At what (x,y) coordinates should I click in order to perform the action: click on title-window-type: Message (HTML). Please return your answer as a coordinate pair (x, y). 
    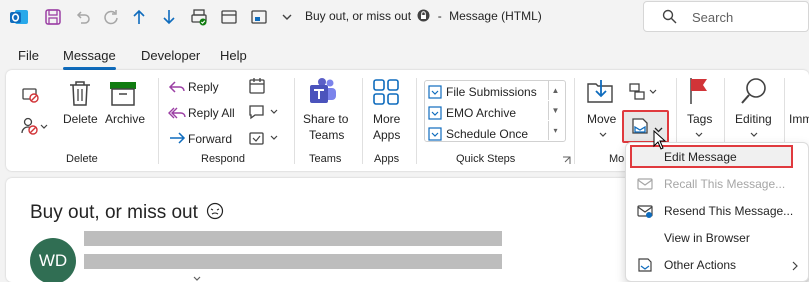
    Looking at the image, I should click on (495, 16).